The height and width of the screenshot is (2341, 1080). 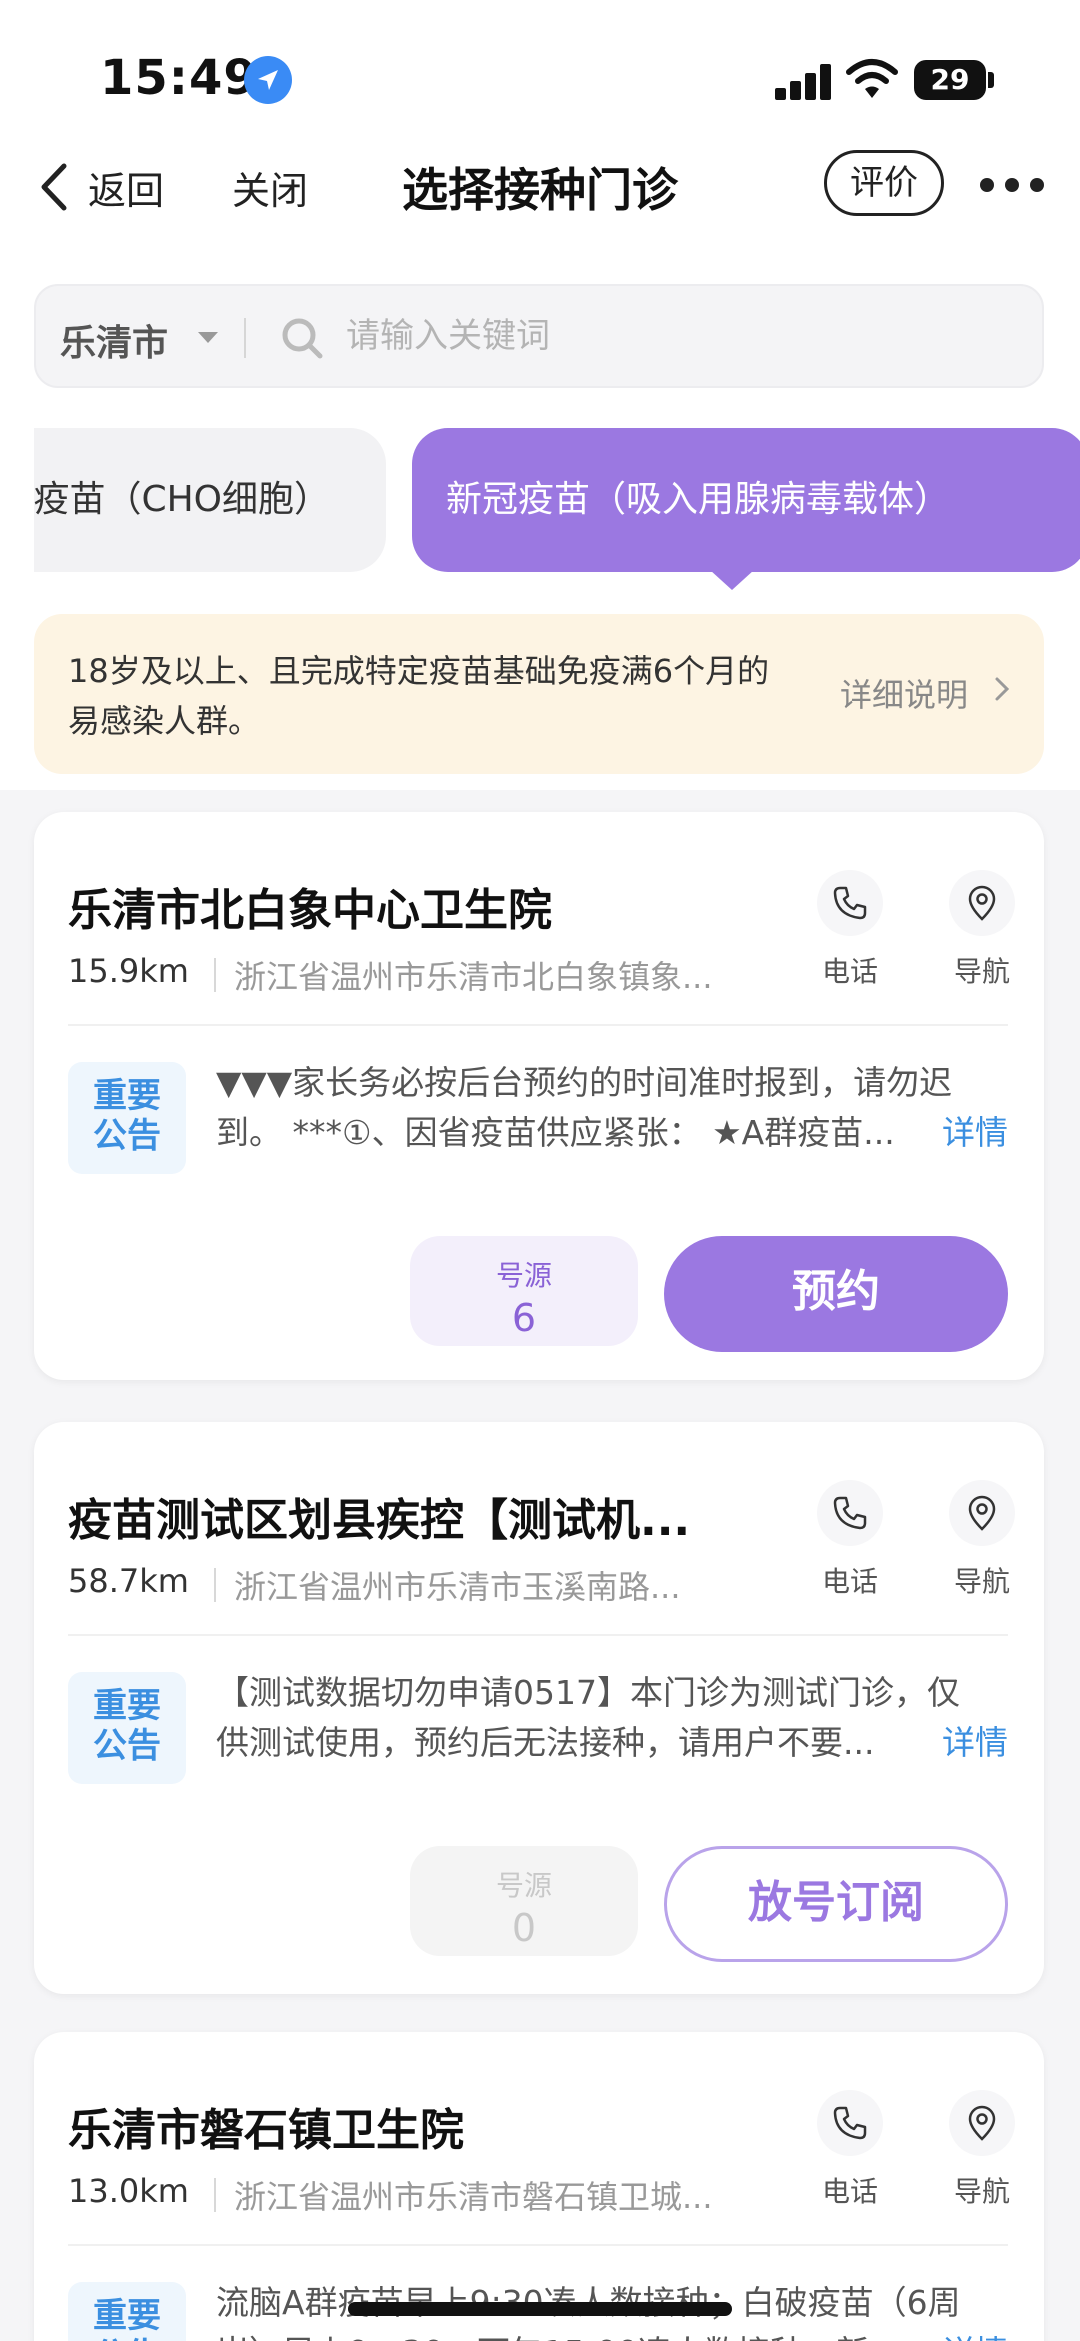 I want to click on wifi-icon, so click(x=872, y=78).